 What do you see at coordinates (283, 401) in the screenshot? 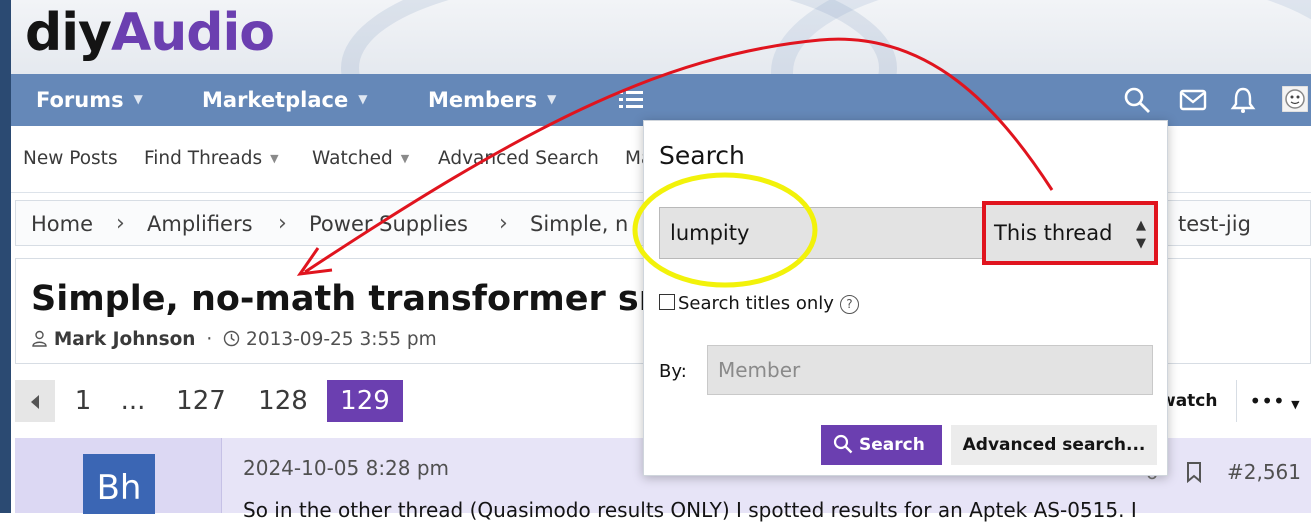
I see `page-link: 128` at bounding box center [283, 401].